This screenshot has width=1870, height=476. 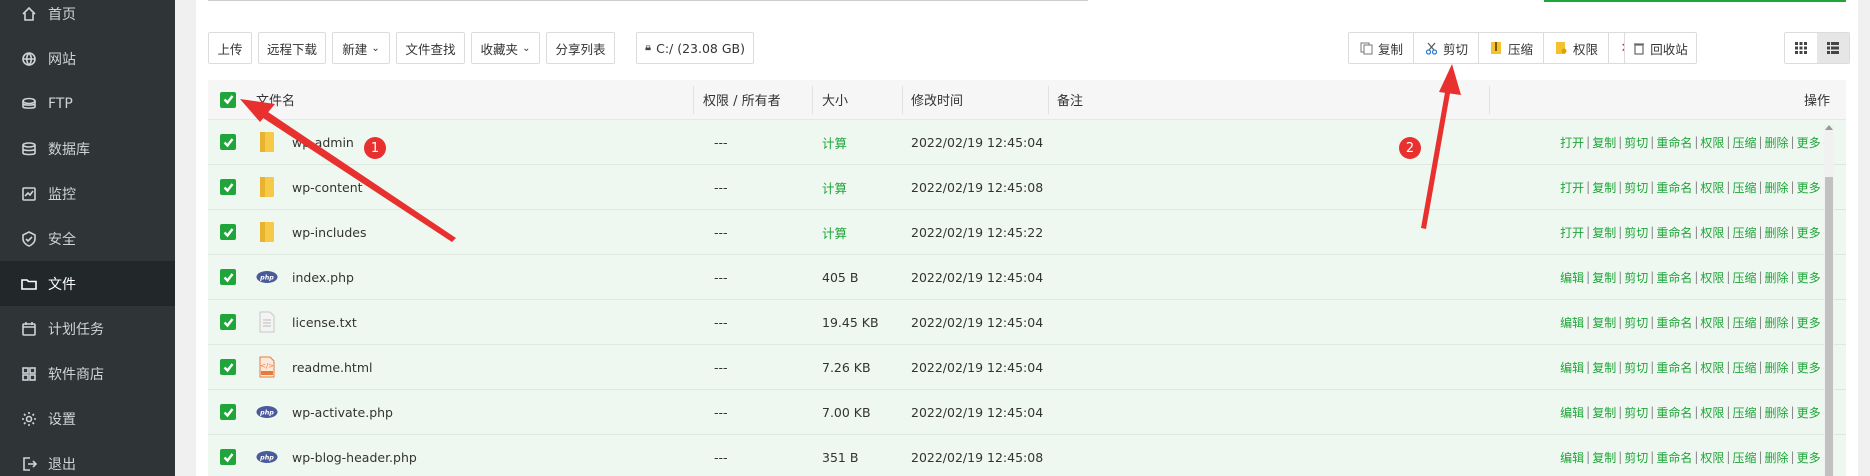 What do you see at coordinates (342, 412) in the screenshot?
I see `file-name: wp-activate.php` at bounding box center [342, 412].